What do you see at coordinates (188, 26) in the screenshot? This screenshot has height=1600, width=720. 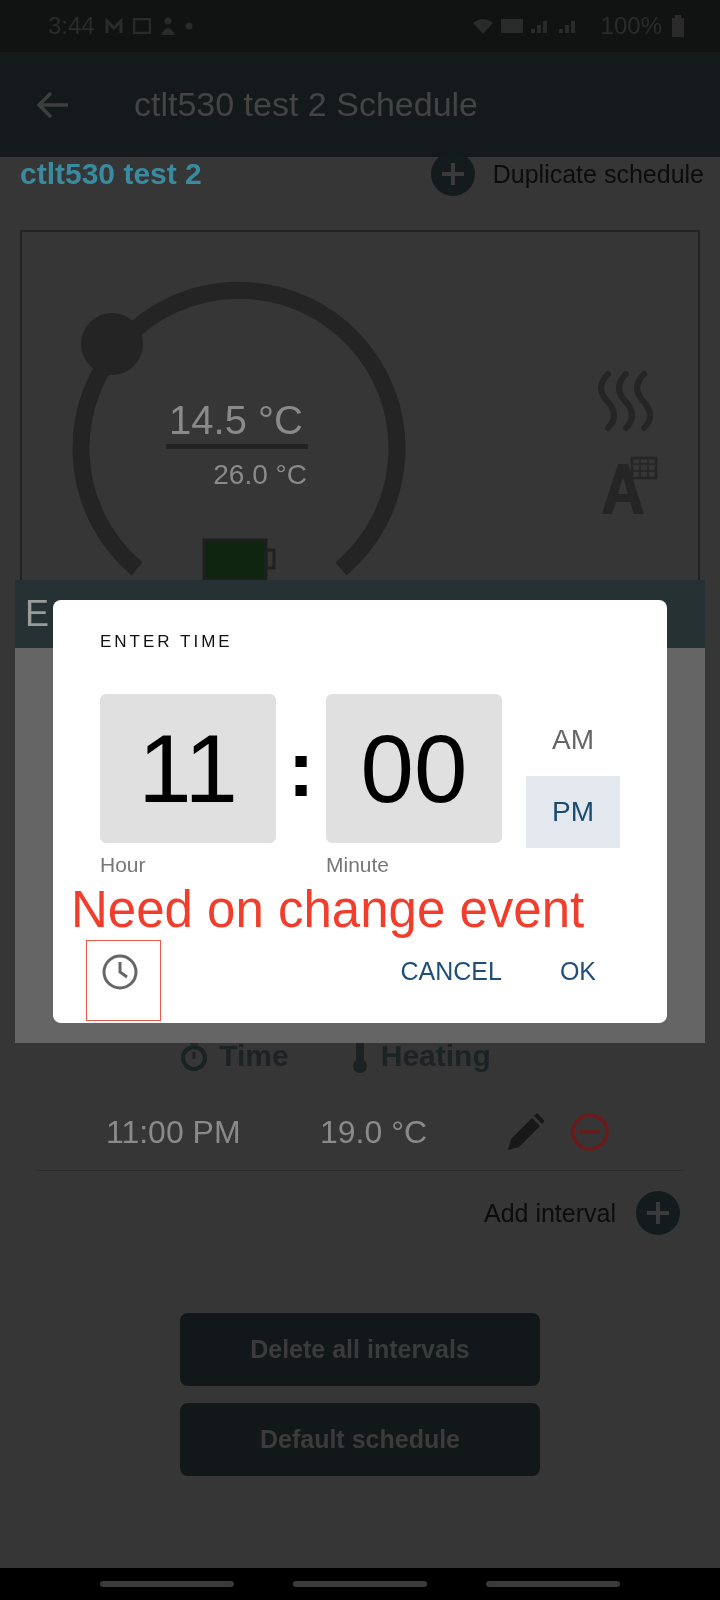 I see `dot-icon` at bounding box center [188, 26].